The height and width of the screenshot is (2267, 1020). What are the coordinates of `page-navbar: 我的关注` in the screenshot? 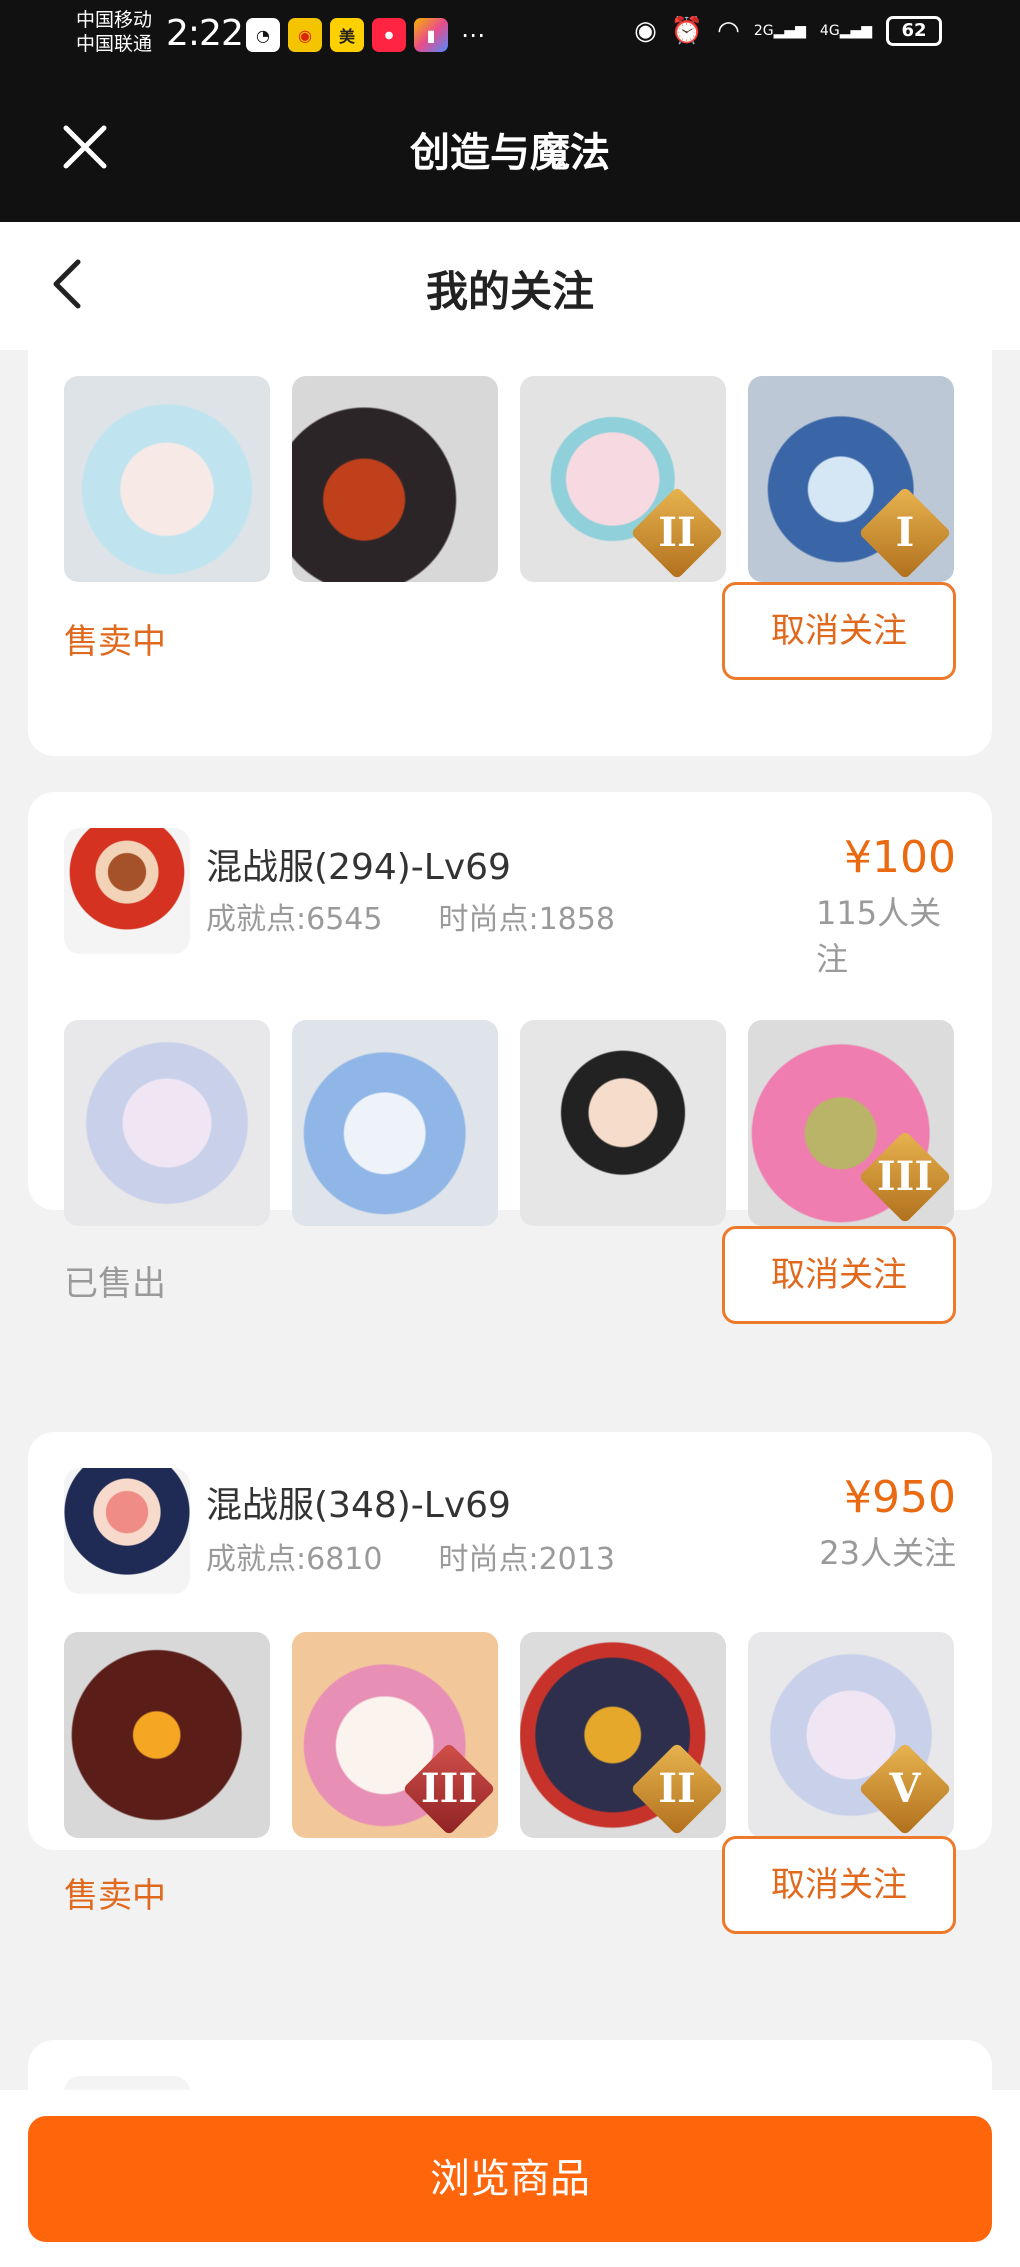 It's located at (510, 286).